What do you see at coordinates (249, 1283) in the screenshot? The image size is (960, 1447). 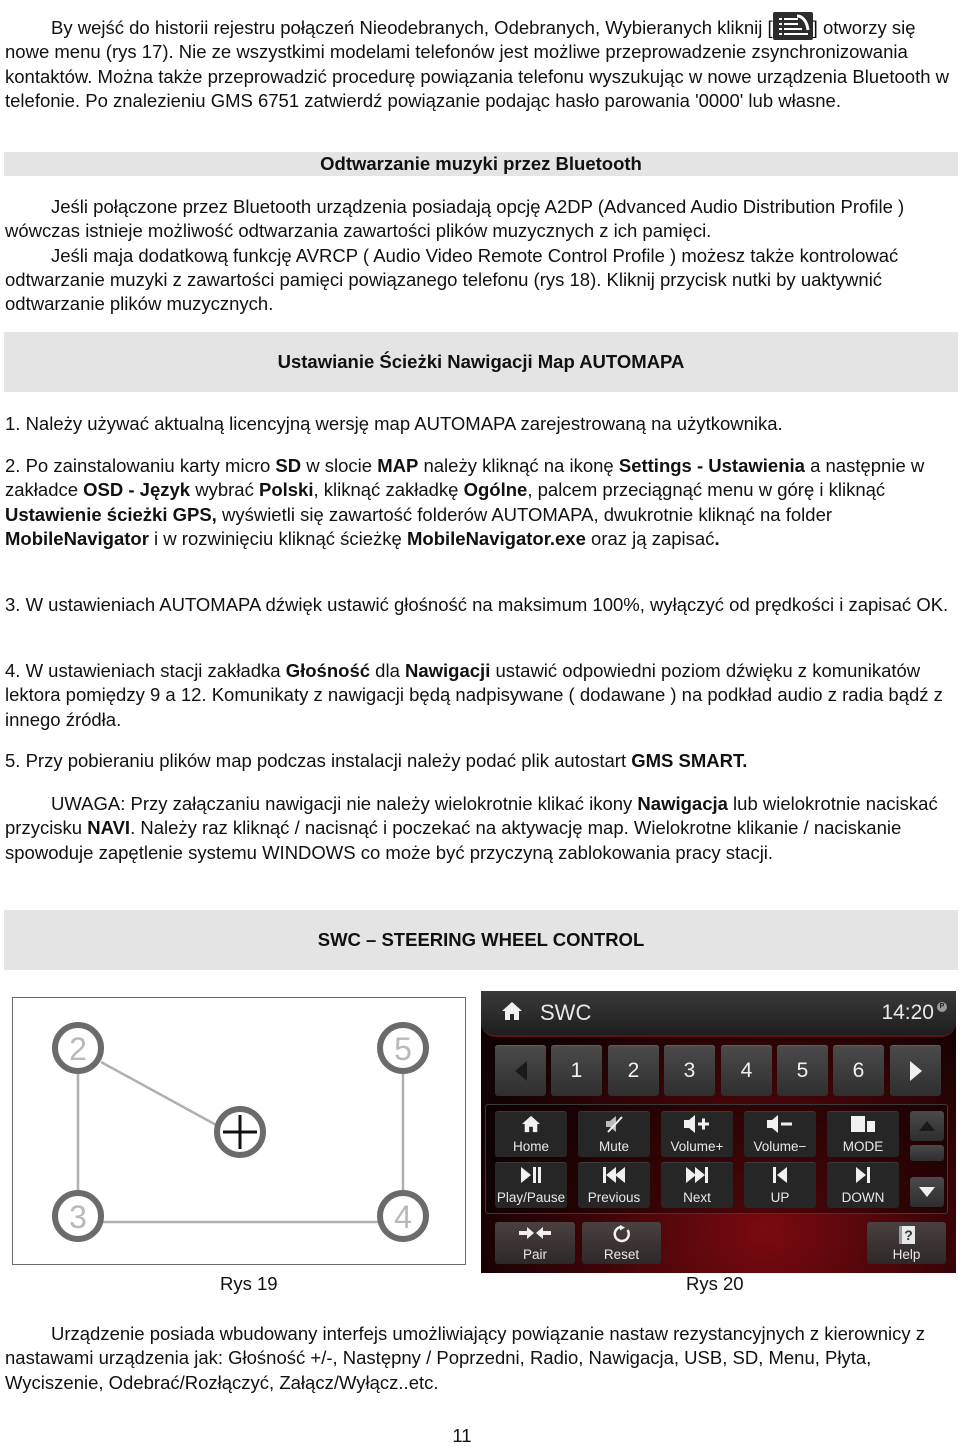 I see `figure-19-caption: Rys 19` at bounding box center [249, 1283].